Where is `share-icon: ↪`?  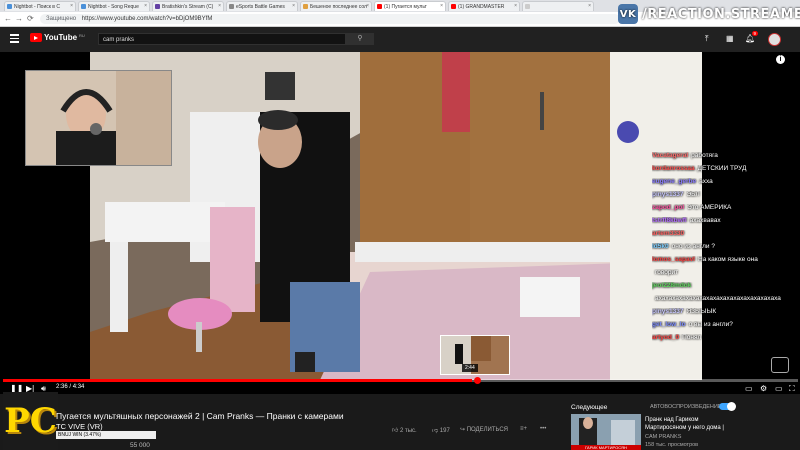 share-icon: ↪ is located at coordinates (463, 430).